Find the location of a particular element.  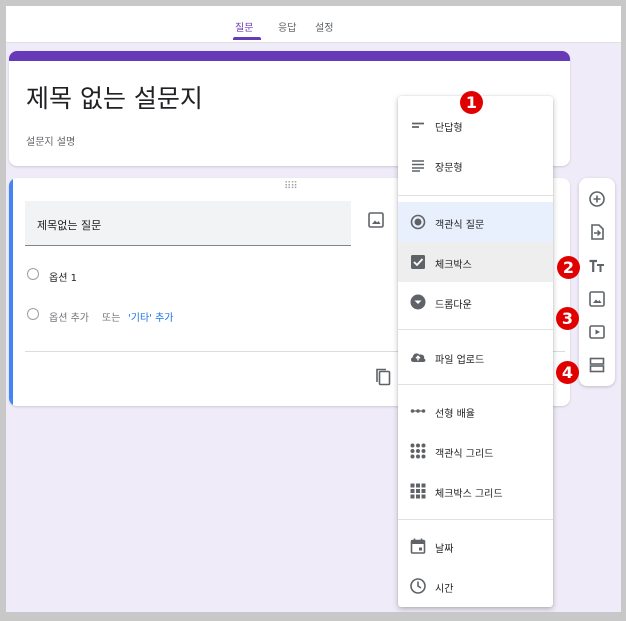

add-other-link: '기타' 추가 is located at coordinates (150, 316).